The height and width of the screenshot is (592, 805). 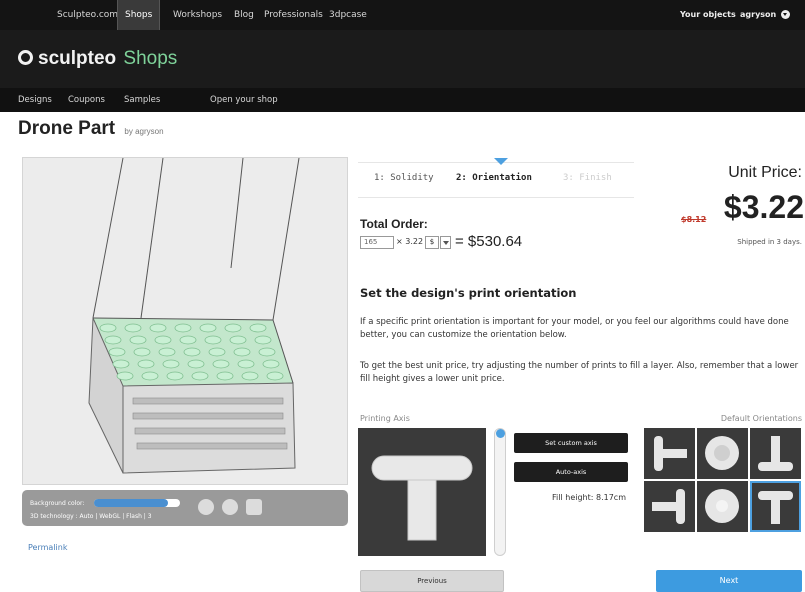 I want to click on unit-price-label: Unit Price:, so click(x=765, y=172).